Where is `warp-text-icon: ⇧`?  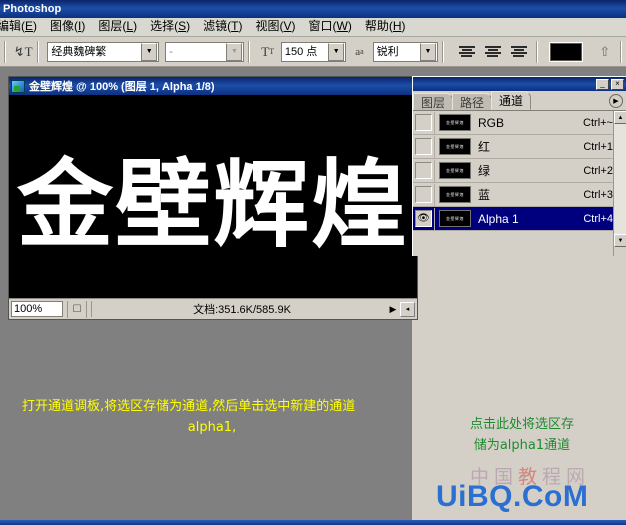 warp-text-icon: ⇧ is located at coordinates (605, 52).